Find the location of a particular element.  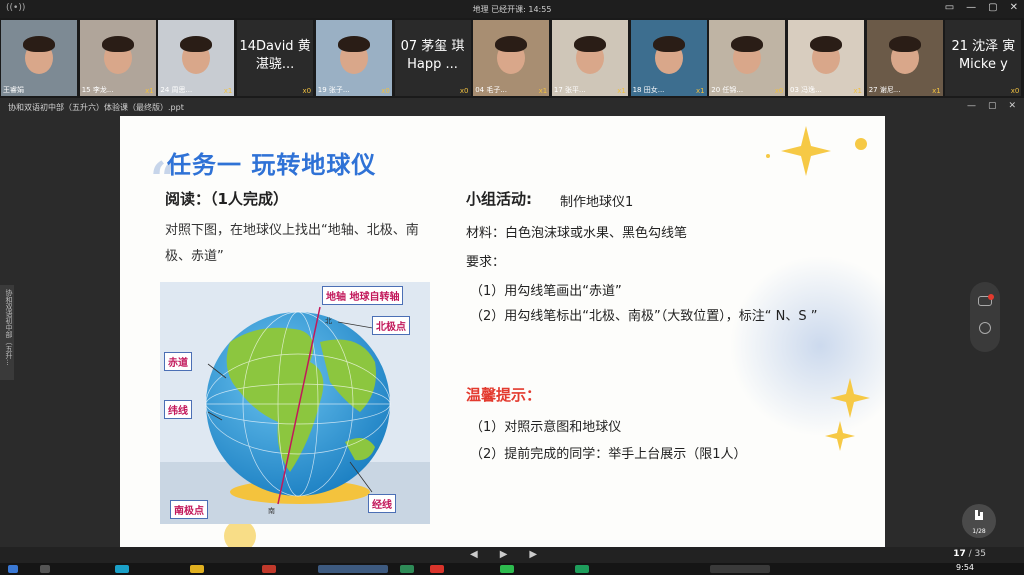

participant-tile: 20 任锦... x0 is located at coordinates (747, 58).